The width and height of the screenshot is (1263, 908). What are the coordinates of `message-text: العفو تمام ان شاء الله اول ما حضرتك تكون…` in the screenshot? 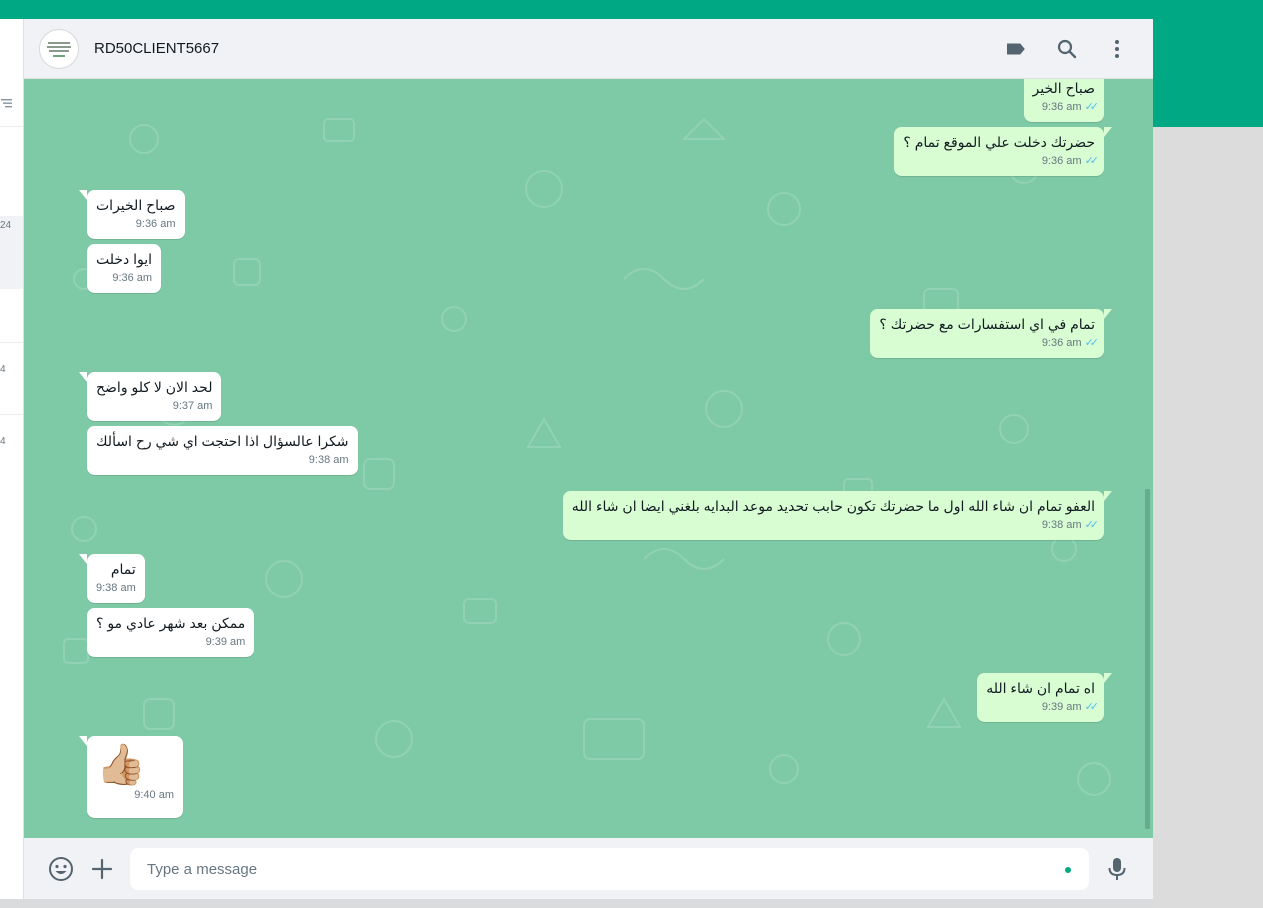 It's located at (833, 506).